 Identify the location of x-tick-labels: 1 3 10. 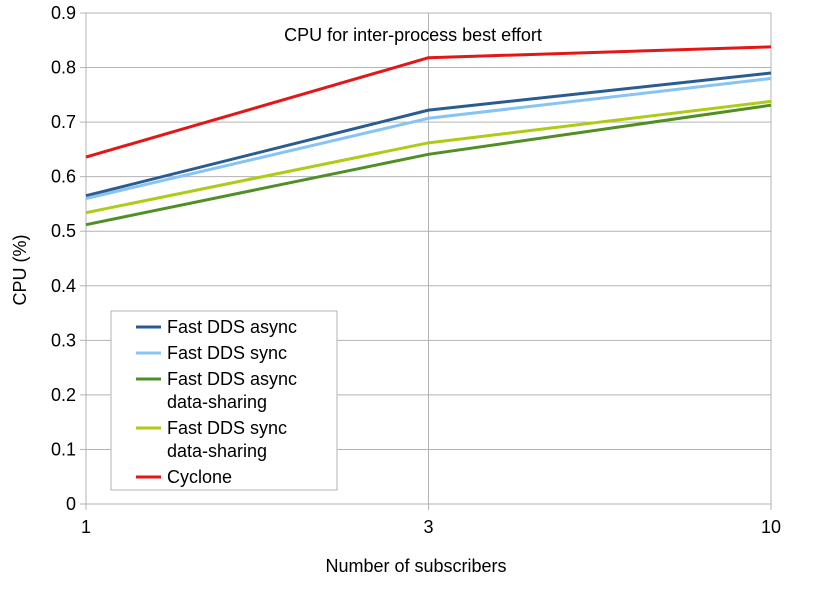
(431, 527).